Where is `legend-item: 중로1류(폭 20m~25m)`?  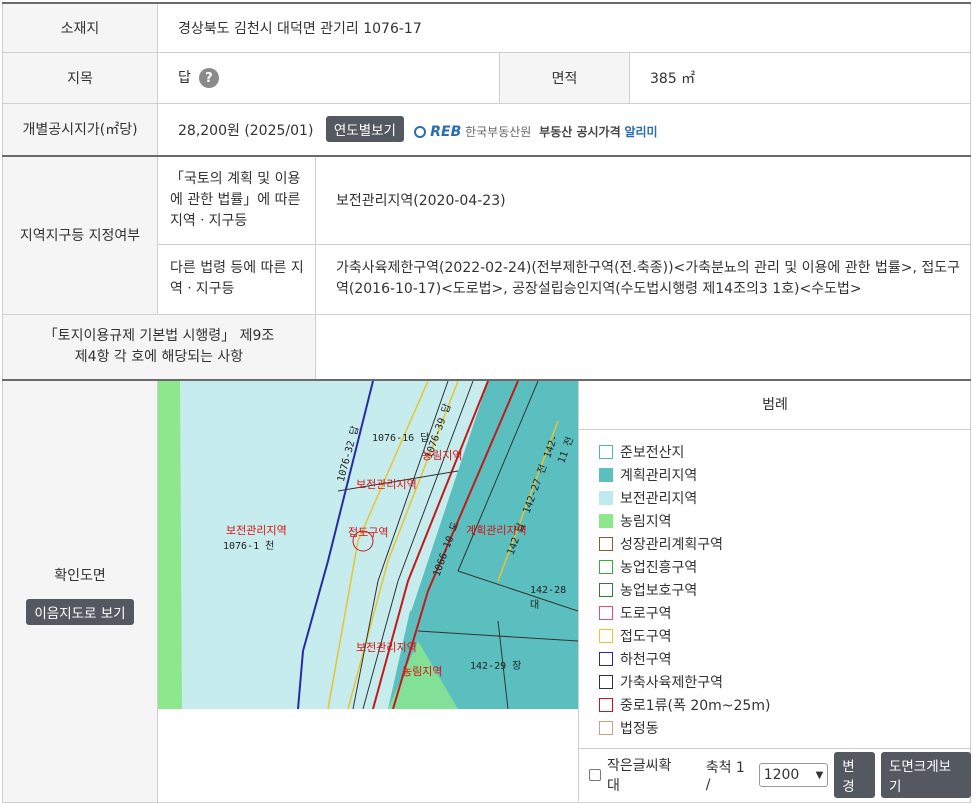 legend-item: 중로1류(폭 20m~25m) is located at coordinates (785, 704).